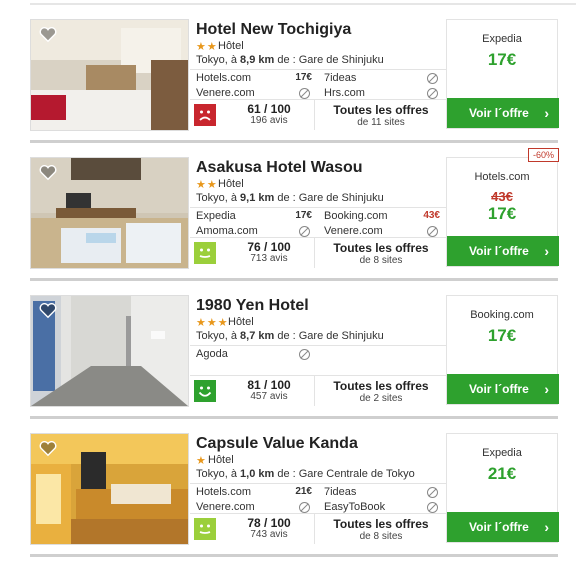  Describe the element at coordinates (340, 492) in the screenshot. I see `site-name: 7ideas` at that location.